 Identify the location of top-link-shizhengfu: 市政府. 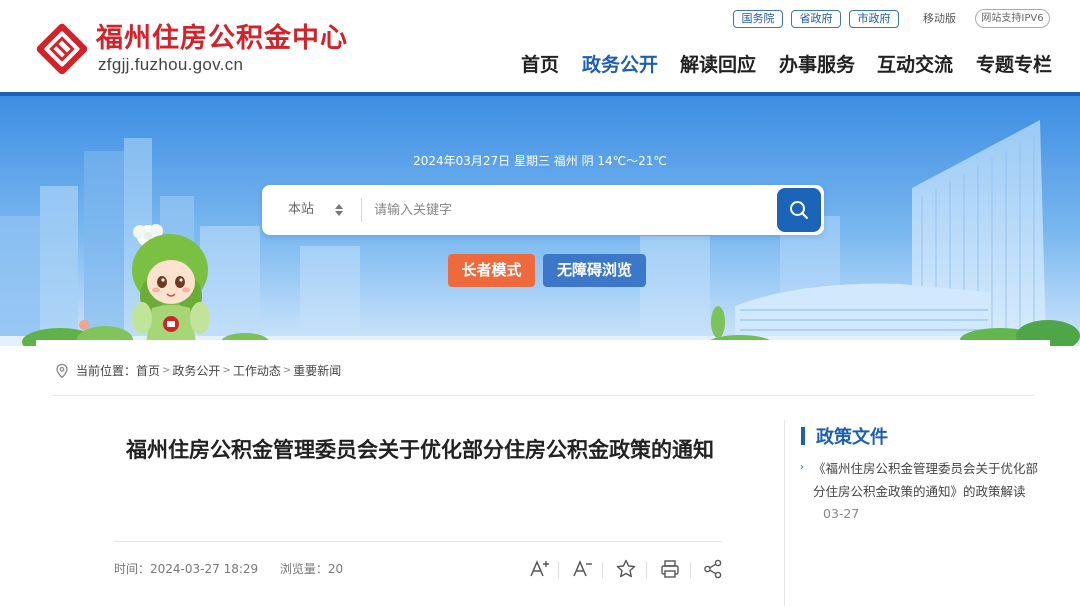
(874, 19).